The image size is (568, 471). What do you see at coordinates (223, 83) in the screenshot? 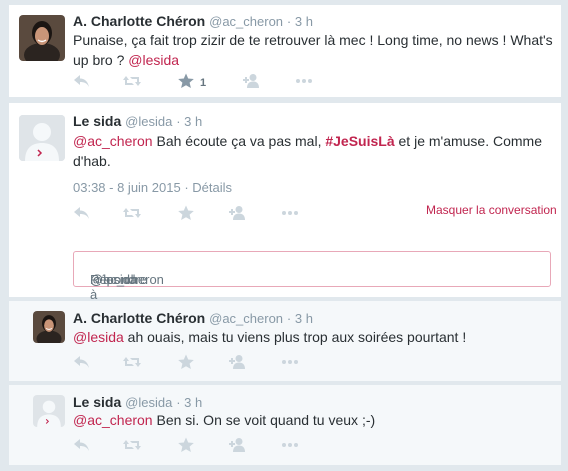
I see `tweet-actions: 1` at bounding box center [223, 83].